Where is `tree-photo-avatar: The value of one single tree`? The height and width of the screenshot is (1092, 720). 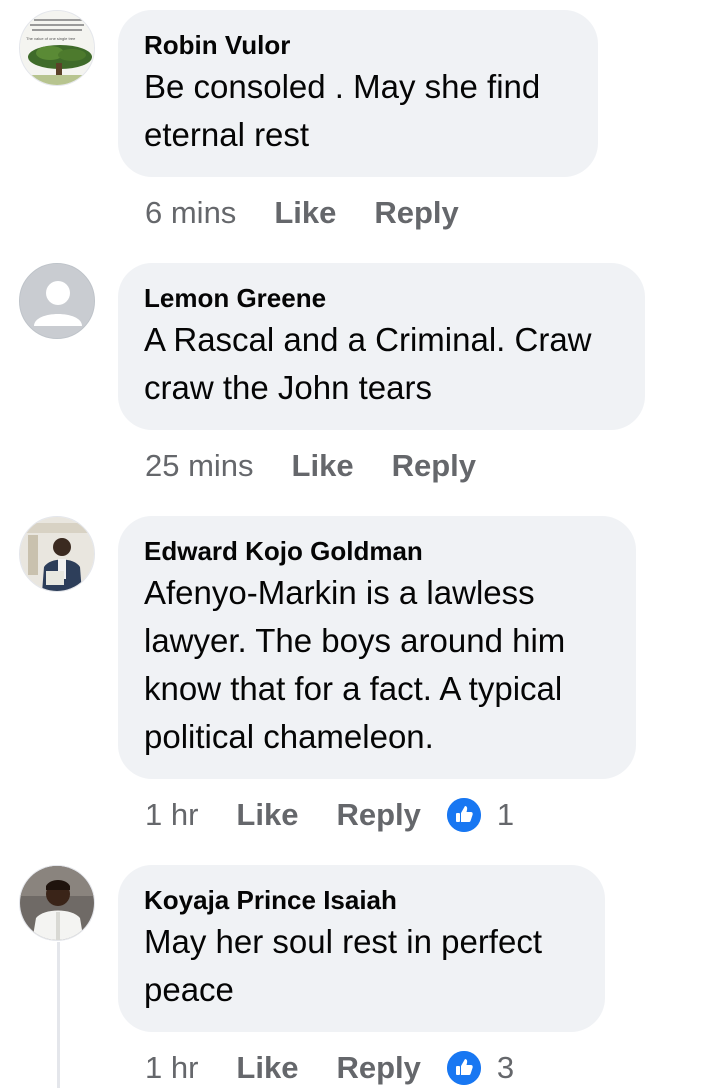
tree-photo-avatar: The value of one single tree is located at coordinates (57, 48).